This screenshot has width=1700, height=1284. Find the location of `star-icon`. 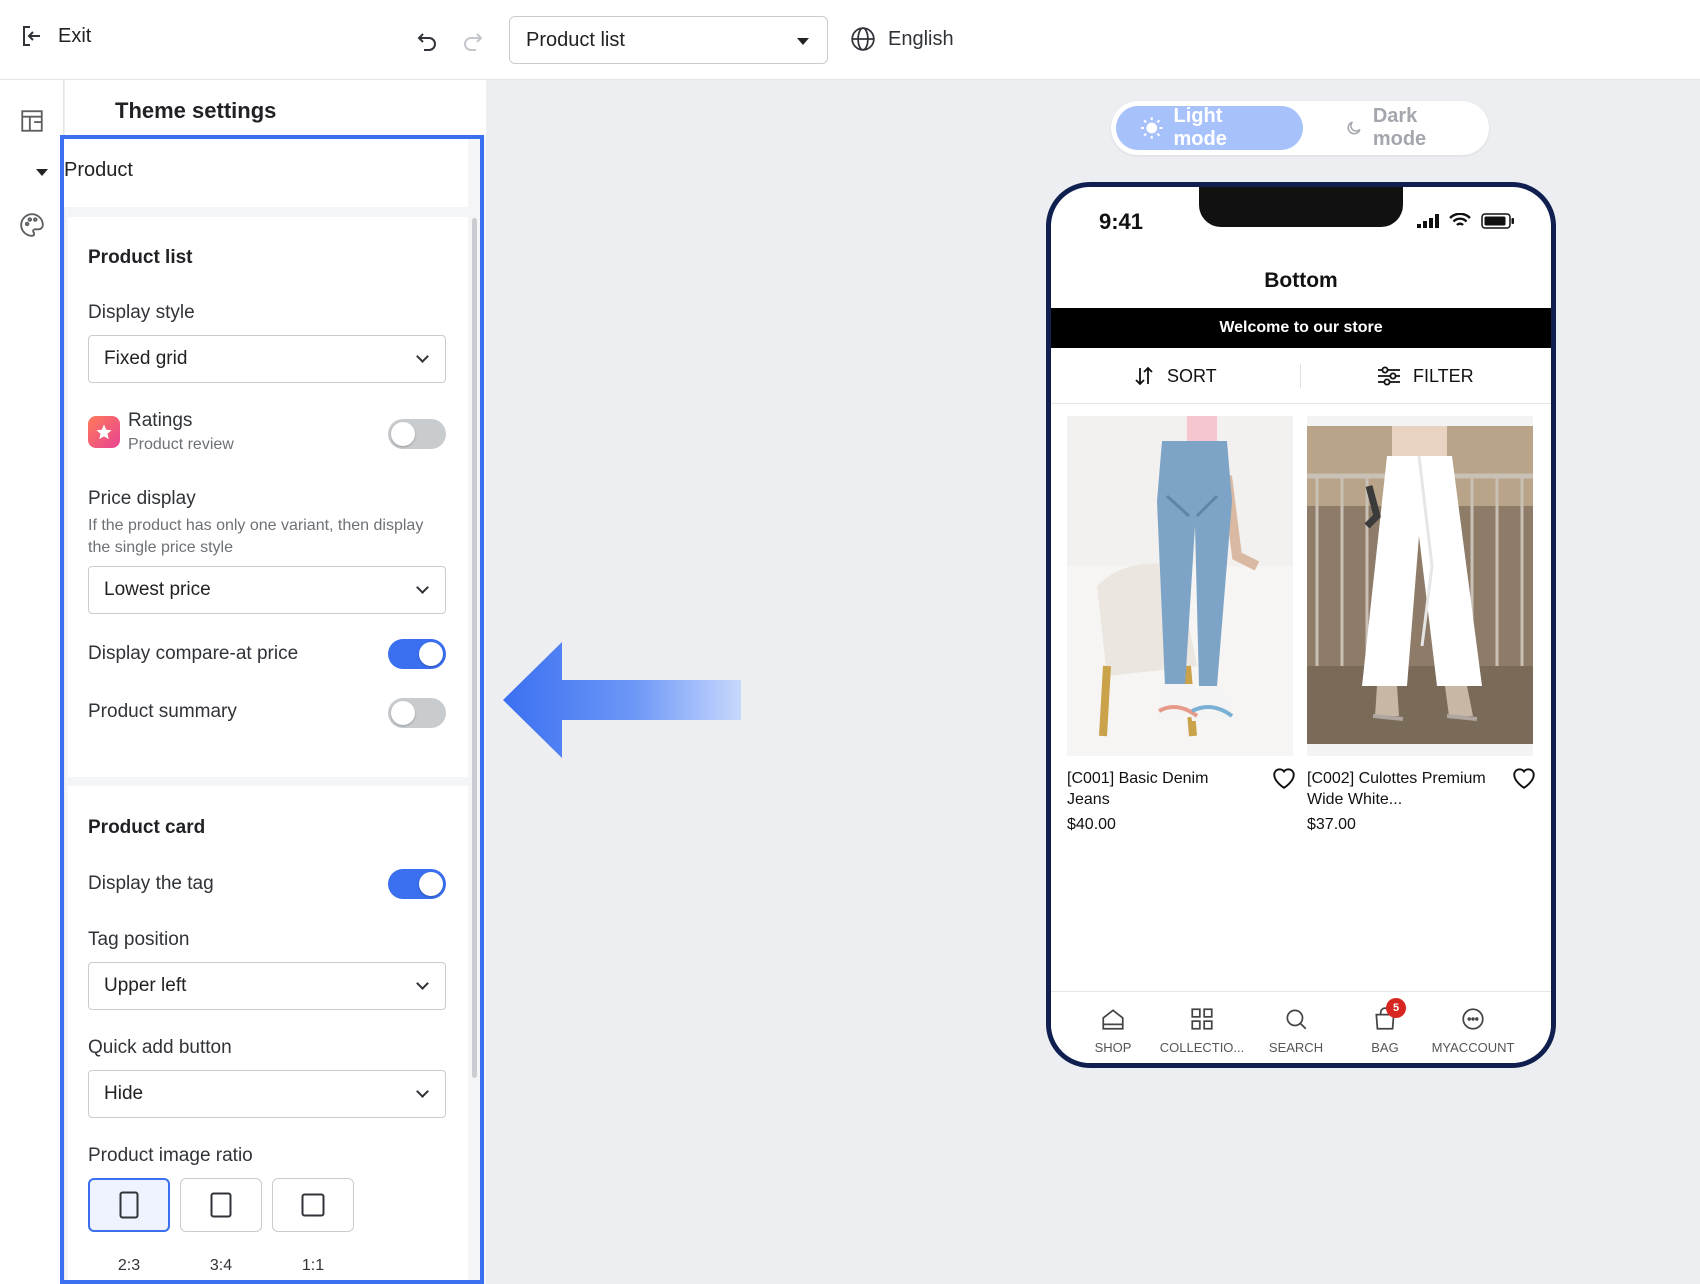

star-icon is located at coordinates (104, 432).